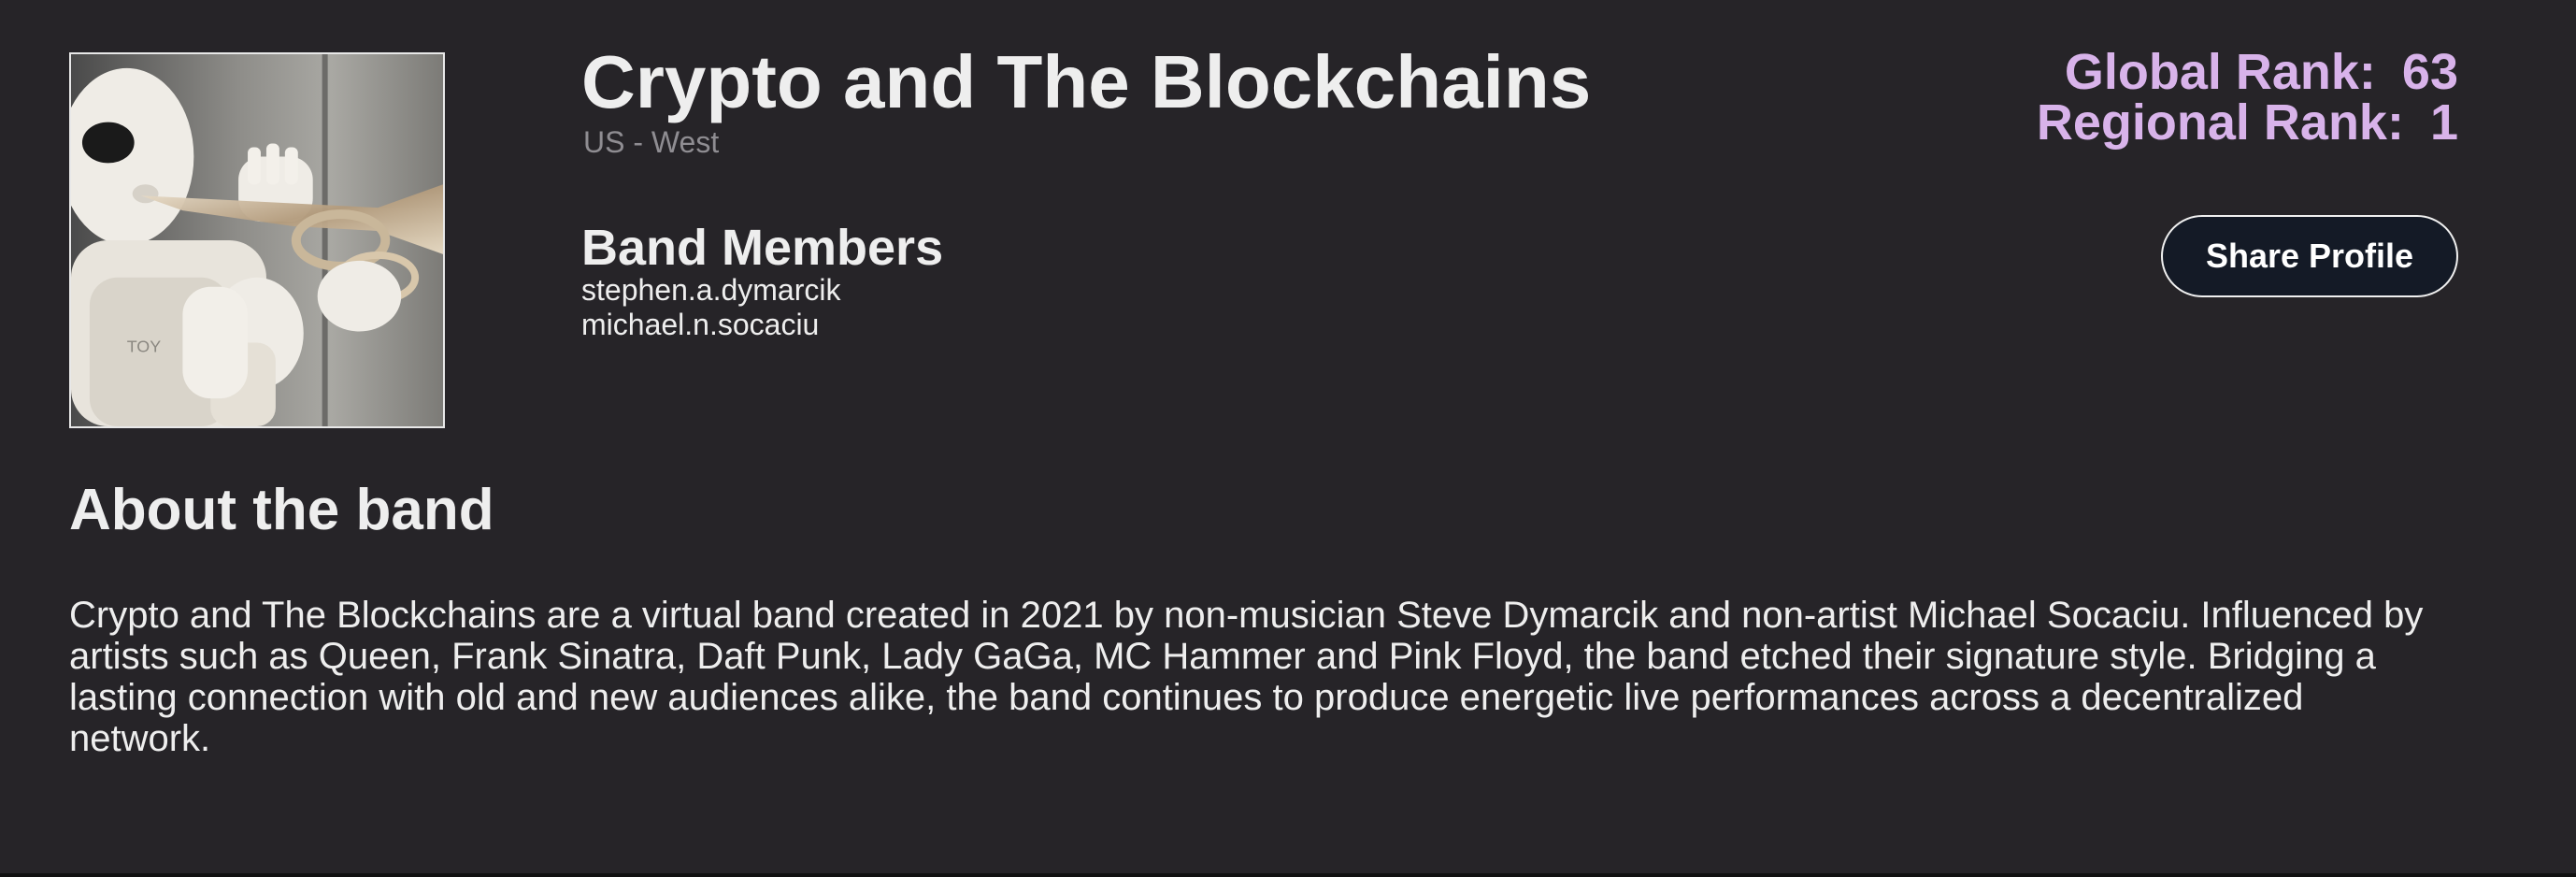 The image size is (2576, 877). Describe the element at coordinates (281, 510) in the screenshot. I see `about-heading: About the band` at that location.